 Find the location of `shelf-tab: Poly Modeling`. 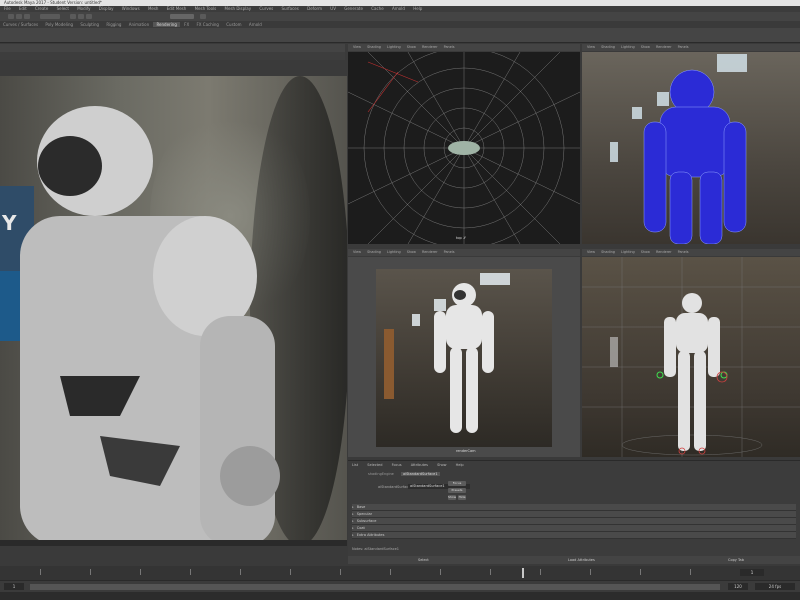

shelf-tab: Poly Modeling is located at coordinates (59, 24).